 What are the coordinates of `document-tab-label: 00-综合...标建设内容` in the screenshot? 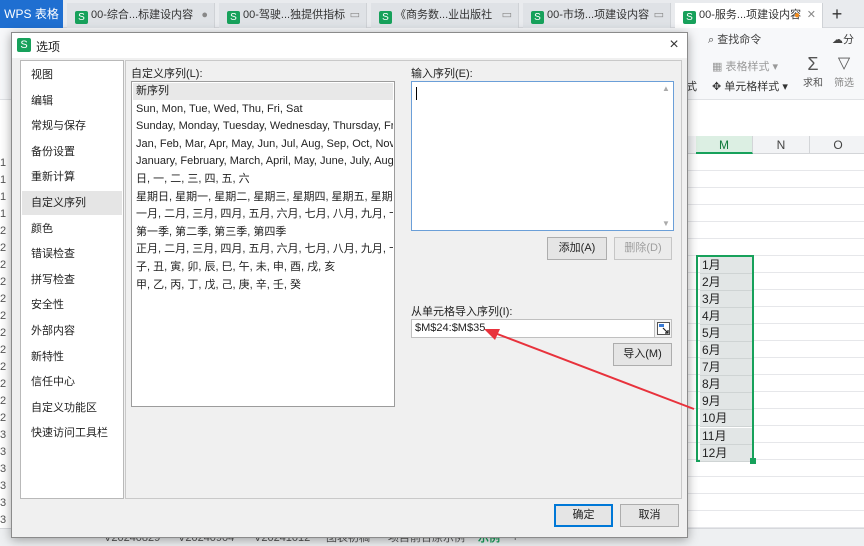 It's located at (142, 15).